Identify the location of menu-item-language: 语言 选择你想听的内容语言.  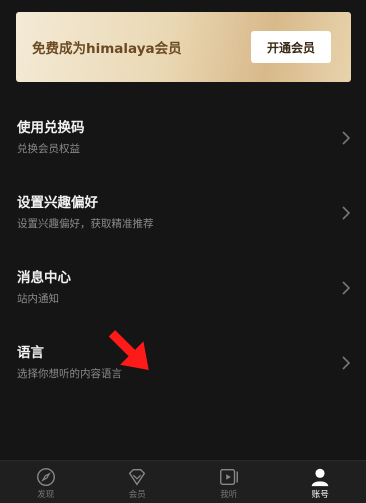
(183, 362).